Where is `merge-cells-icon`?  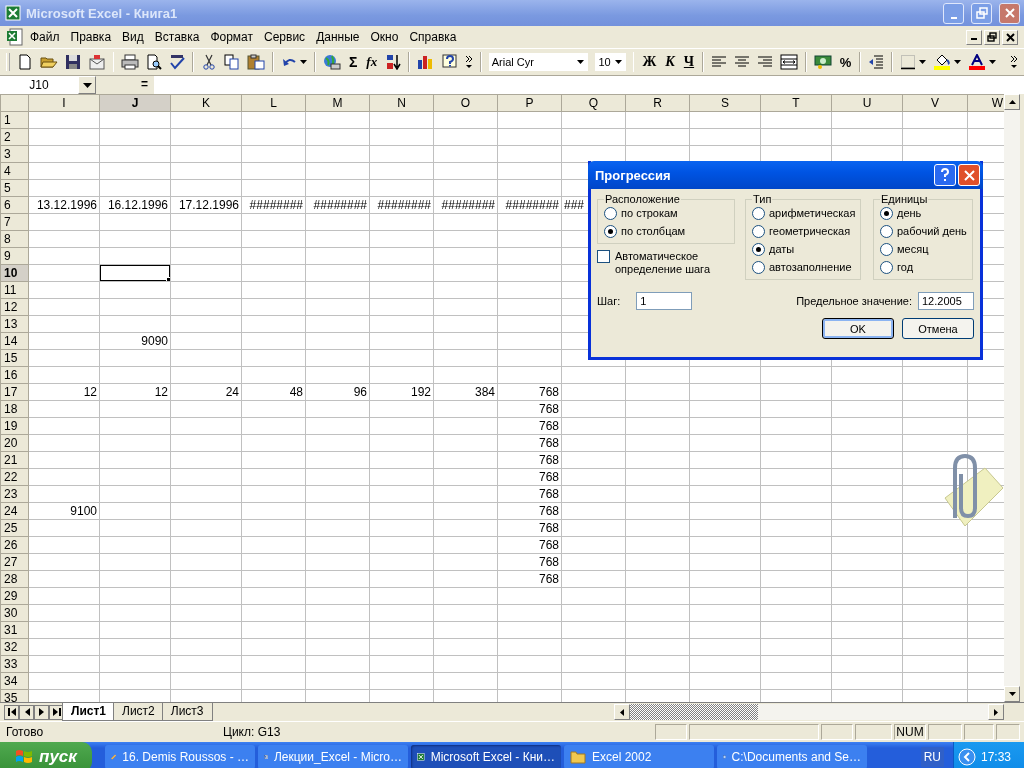 merge-cells-icon is located at coordinates (788, 62).